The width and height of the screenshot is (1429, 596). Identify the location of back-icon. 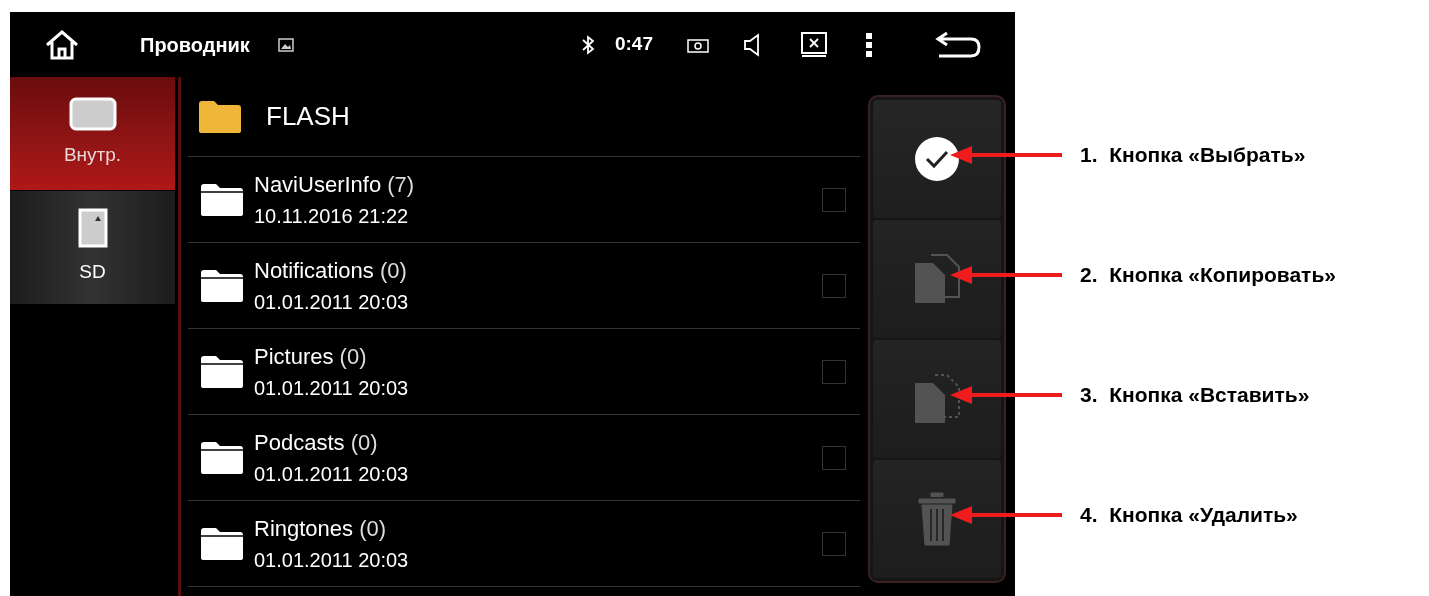
(958, 44).